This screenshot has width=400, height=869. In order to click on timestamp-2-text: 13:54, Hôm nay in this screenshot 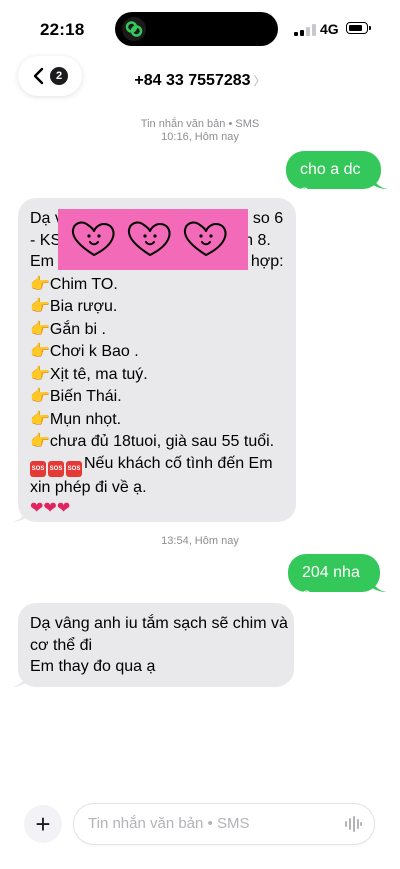, I will do `click(200, 541)`.